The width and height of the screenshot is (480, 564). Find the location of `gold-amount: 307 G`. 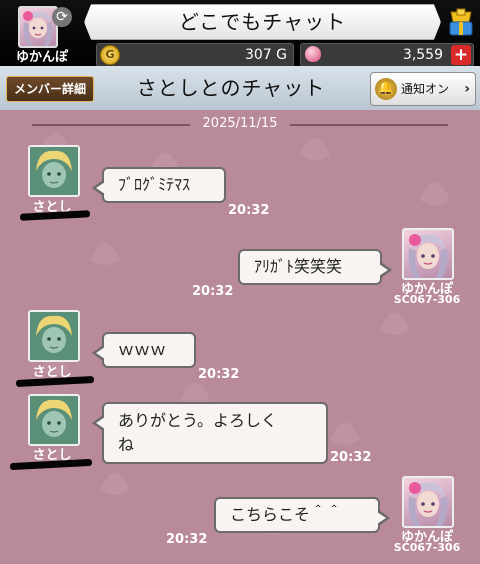

gold-amount: 307 G is located at coordinates (265, 55).